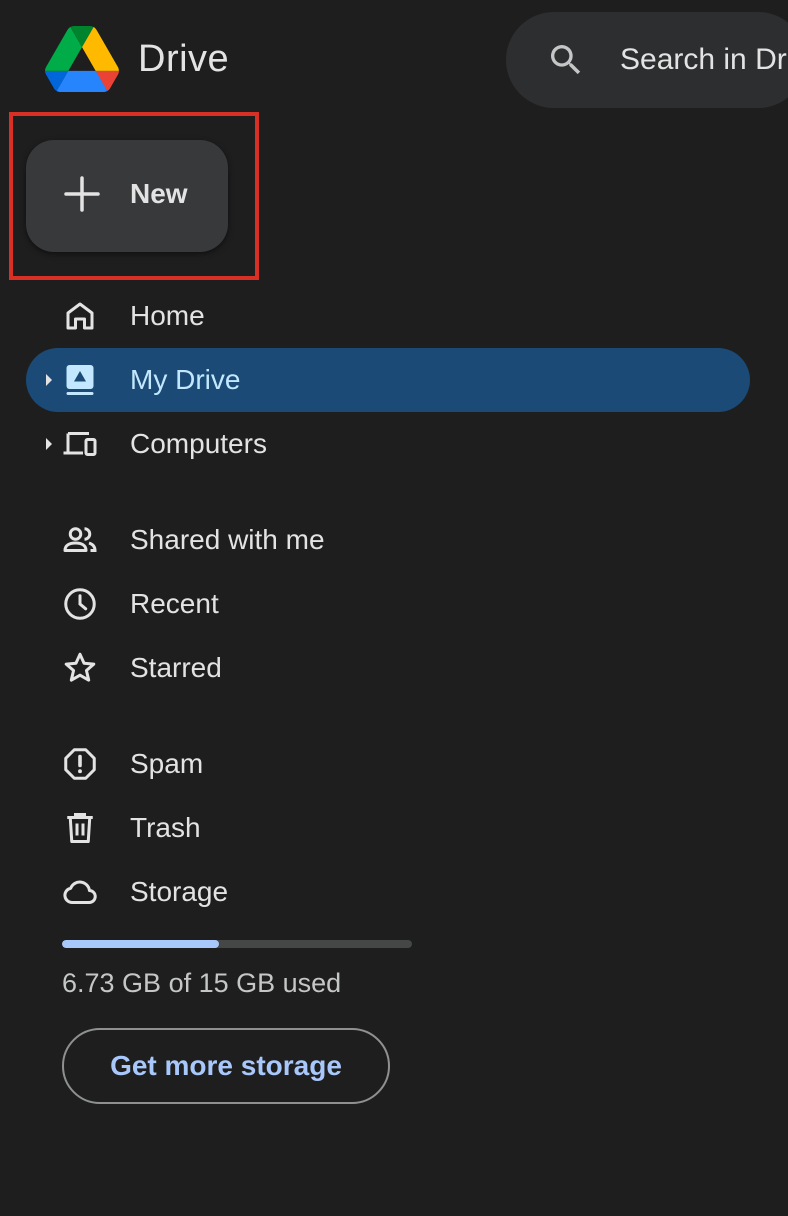  I want to click on sidebar-item-recent: Recent, so click(388, 604).